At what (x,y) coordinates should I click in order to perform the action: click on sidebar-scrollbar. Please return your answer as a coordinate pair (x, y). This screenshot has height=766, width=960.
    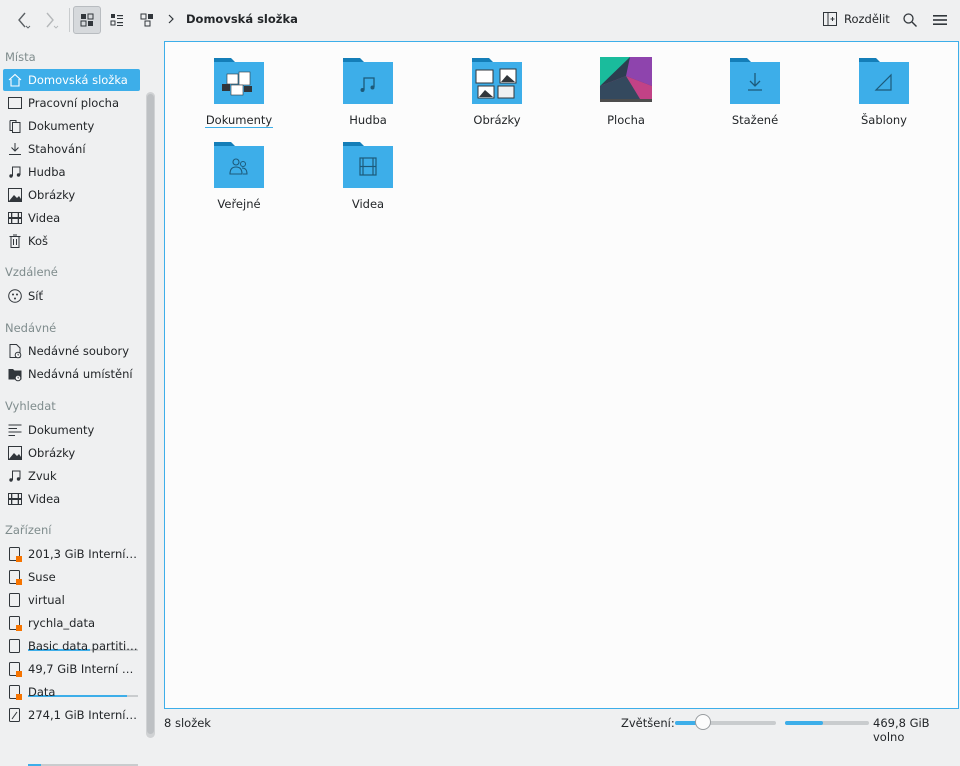
    Looking at the image, I should click on (150, 415).